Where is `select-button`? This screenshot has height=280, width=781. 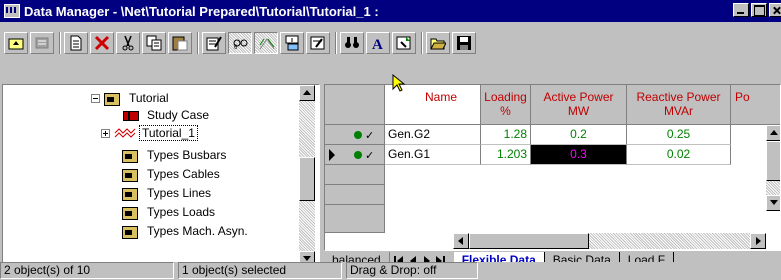 select-button is located at coordinates (404, 43).